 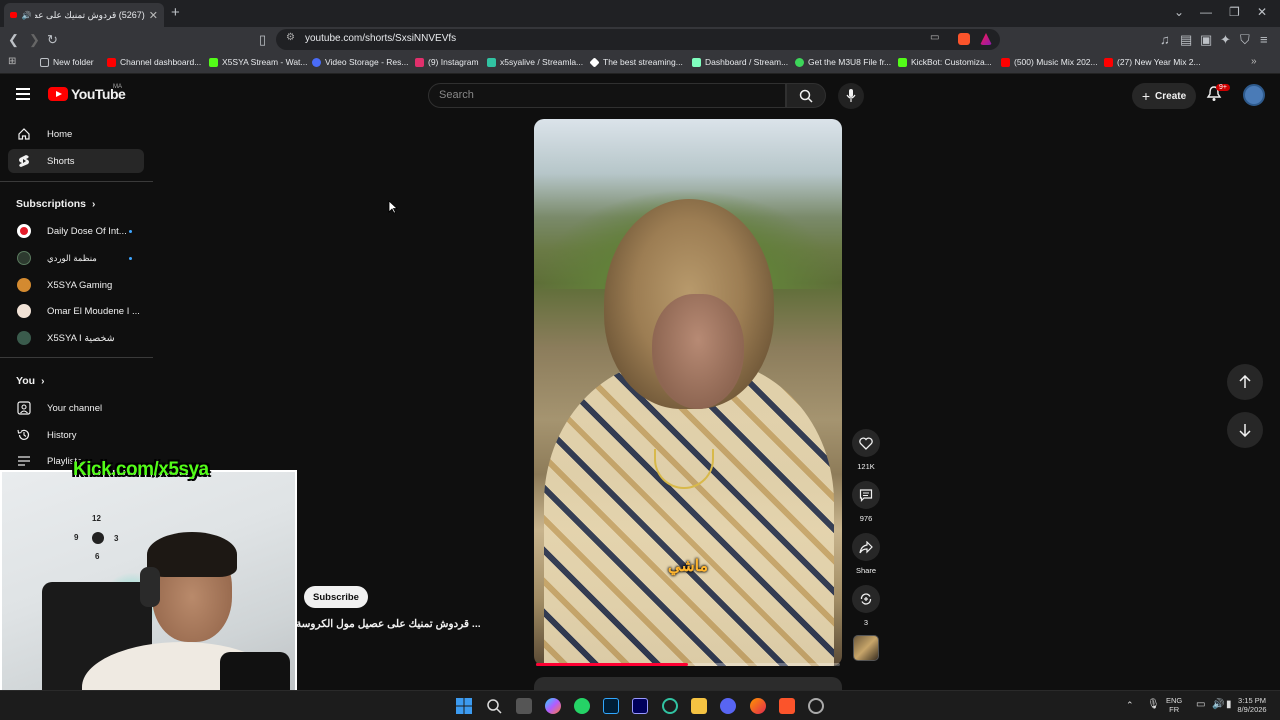 What do you see at coordinates (806, 95) in the screenshot?
I see `search-button` at bounding box center [806, 95].